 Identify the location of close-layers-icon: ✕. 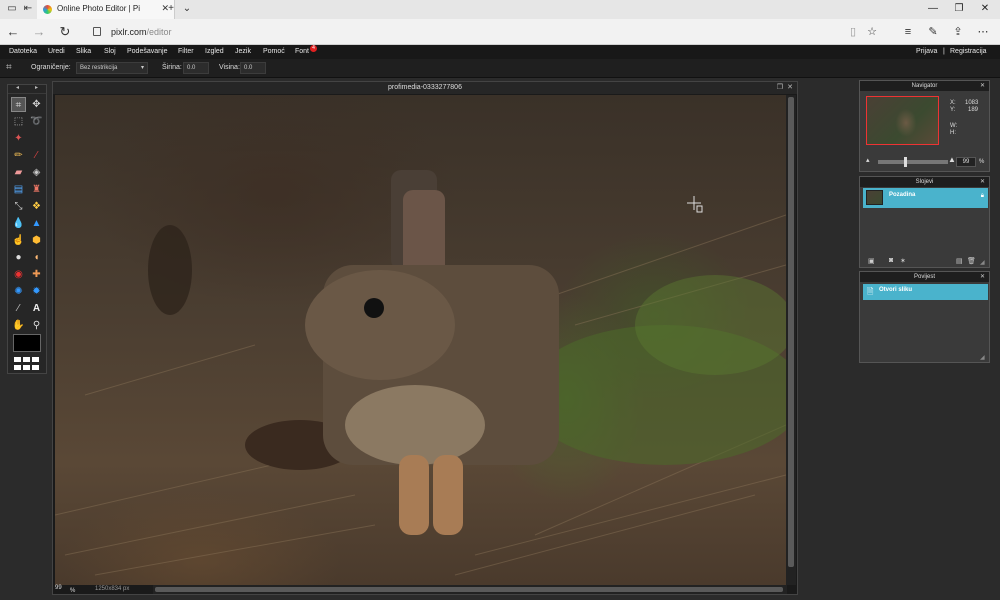
(982, 182).